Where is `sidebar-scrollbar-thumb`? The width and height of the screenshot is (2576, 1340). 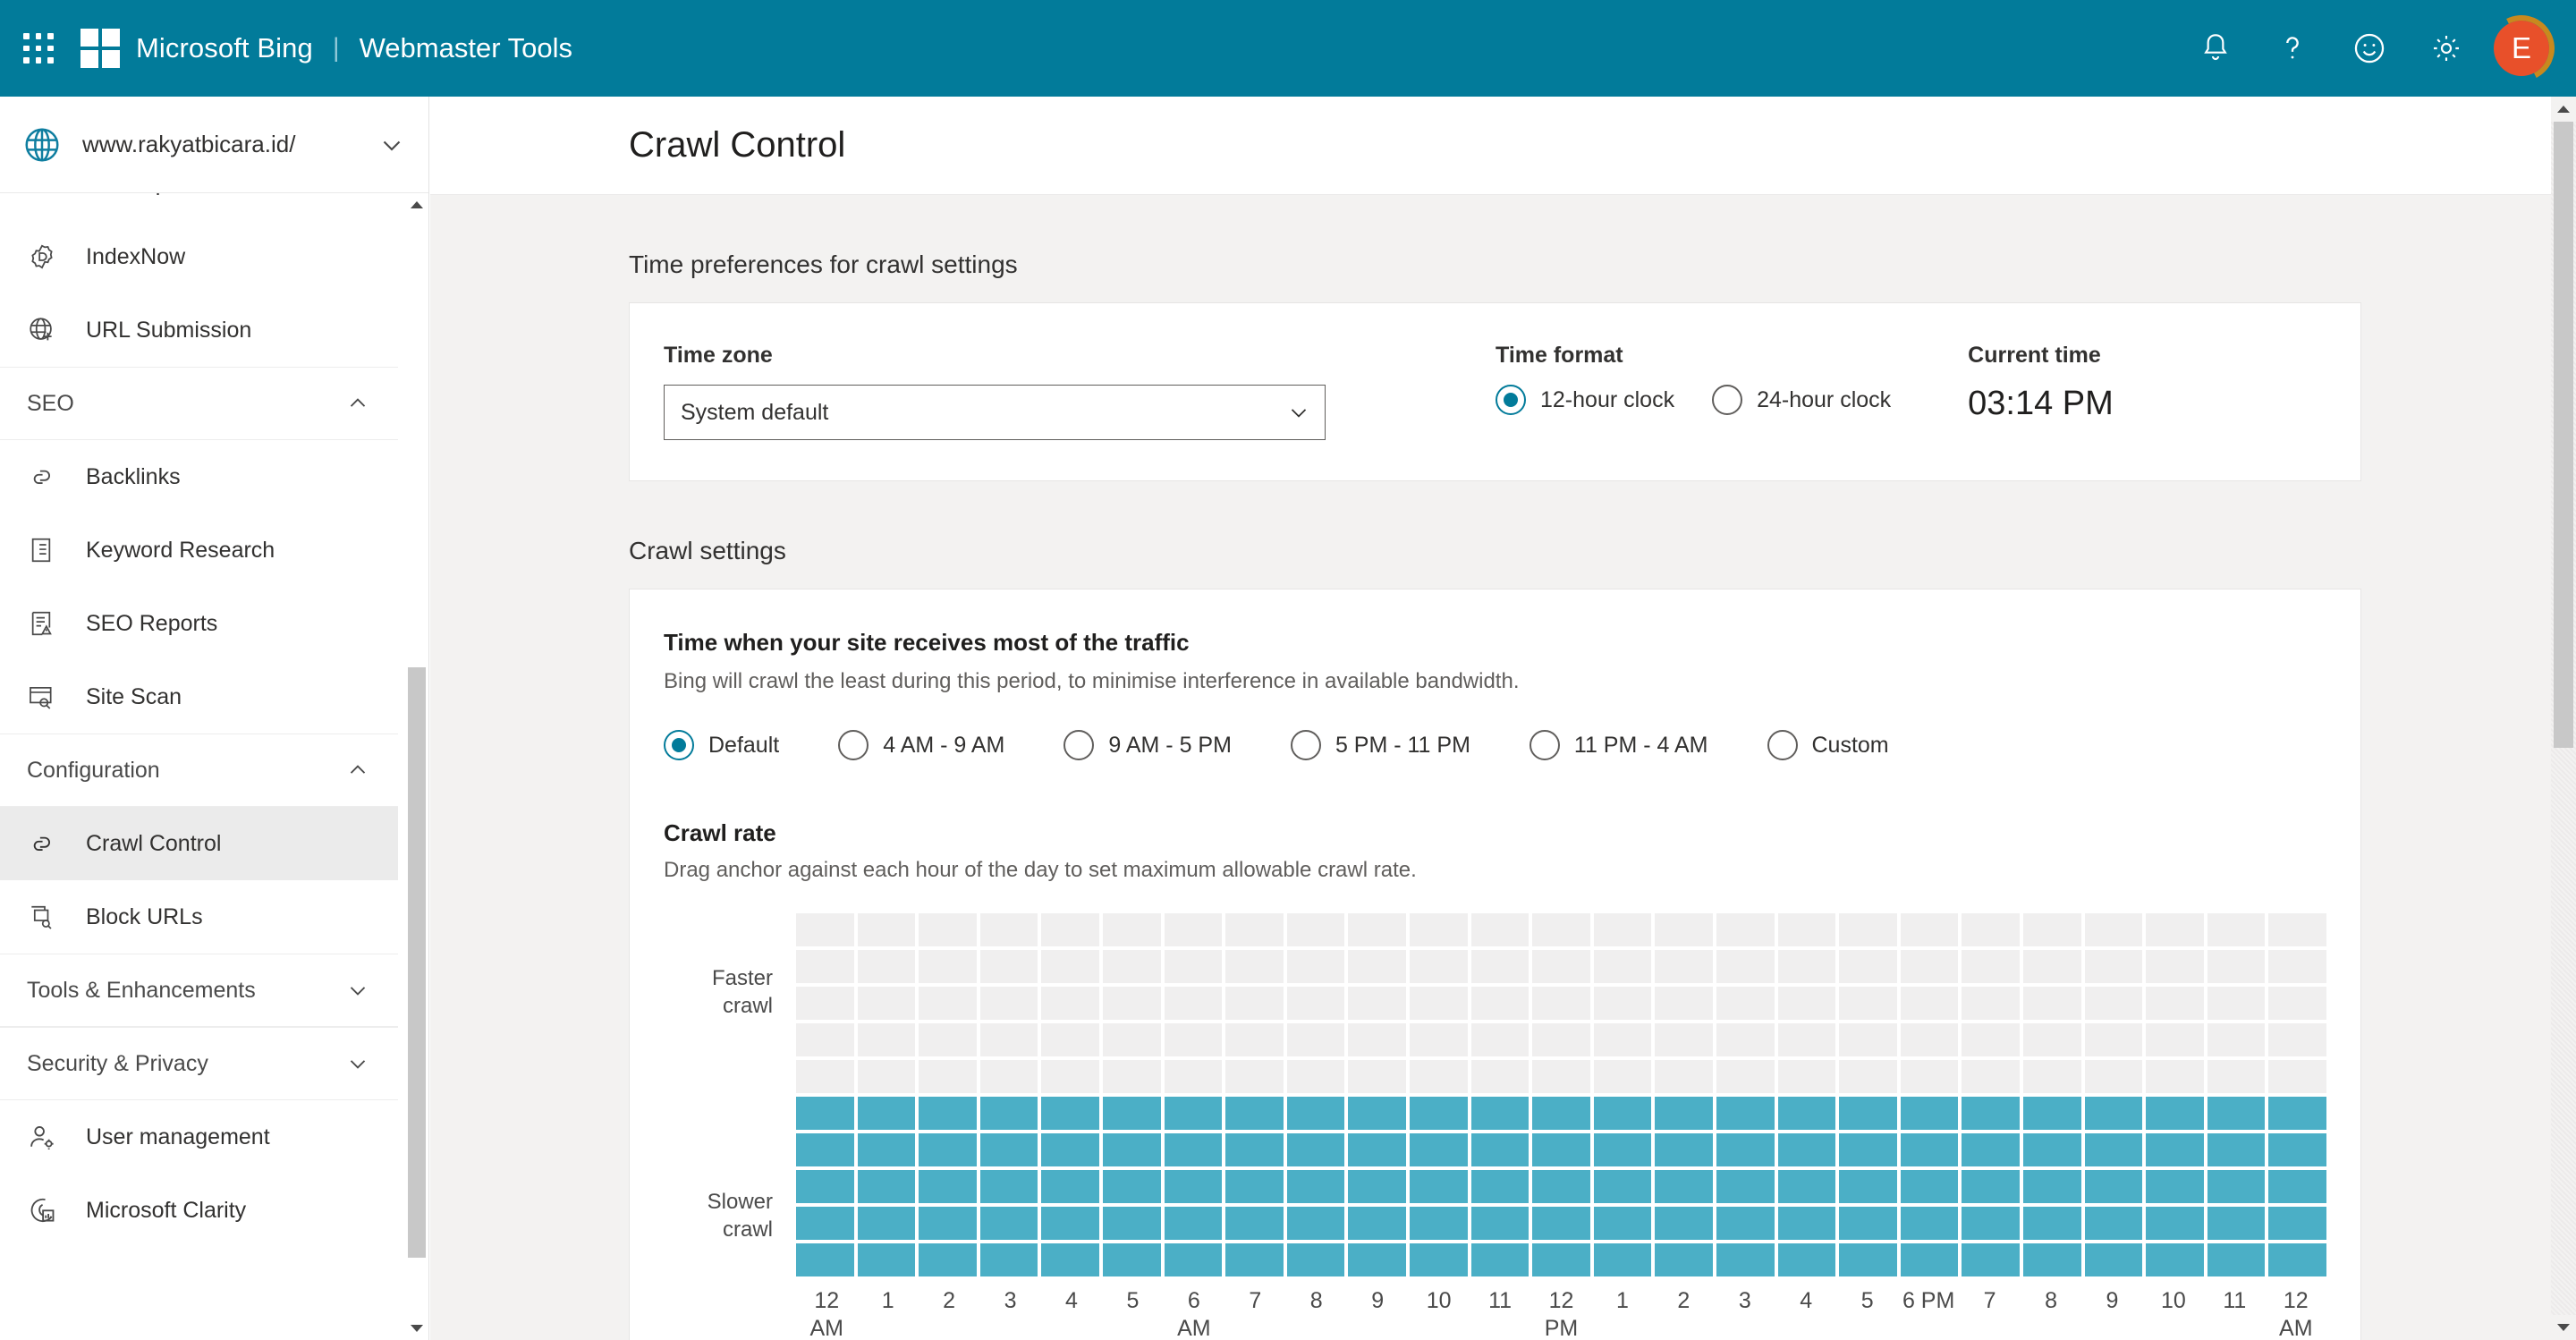 sidebar-scrollbar-thumb is located at coordinates (417, 962).